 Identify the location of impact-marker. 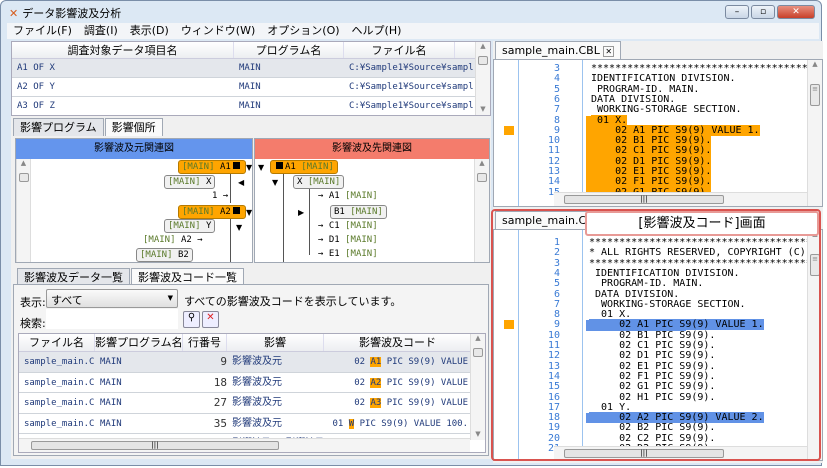
(509, 325).